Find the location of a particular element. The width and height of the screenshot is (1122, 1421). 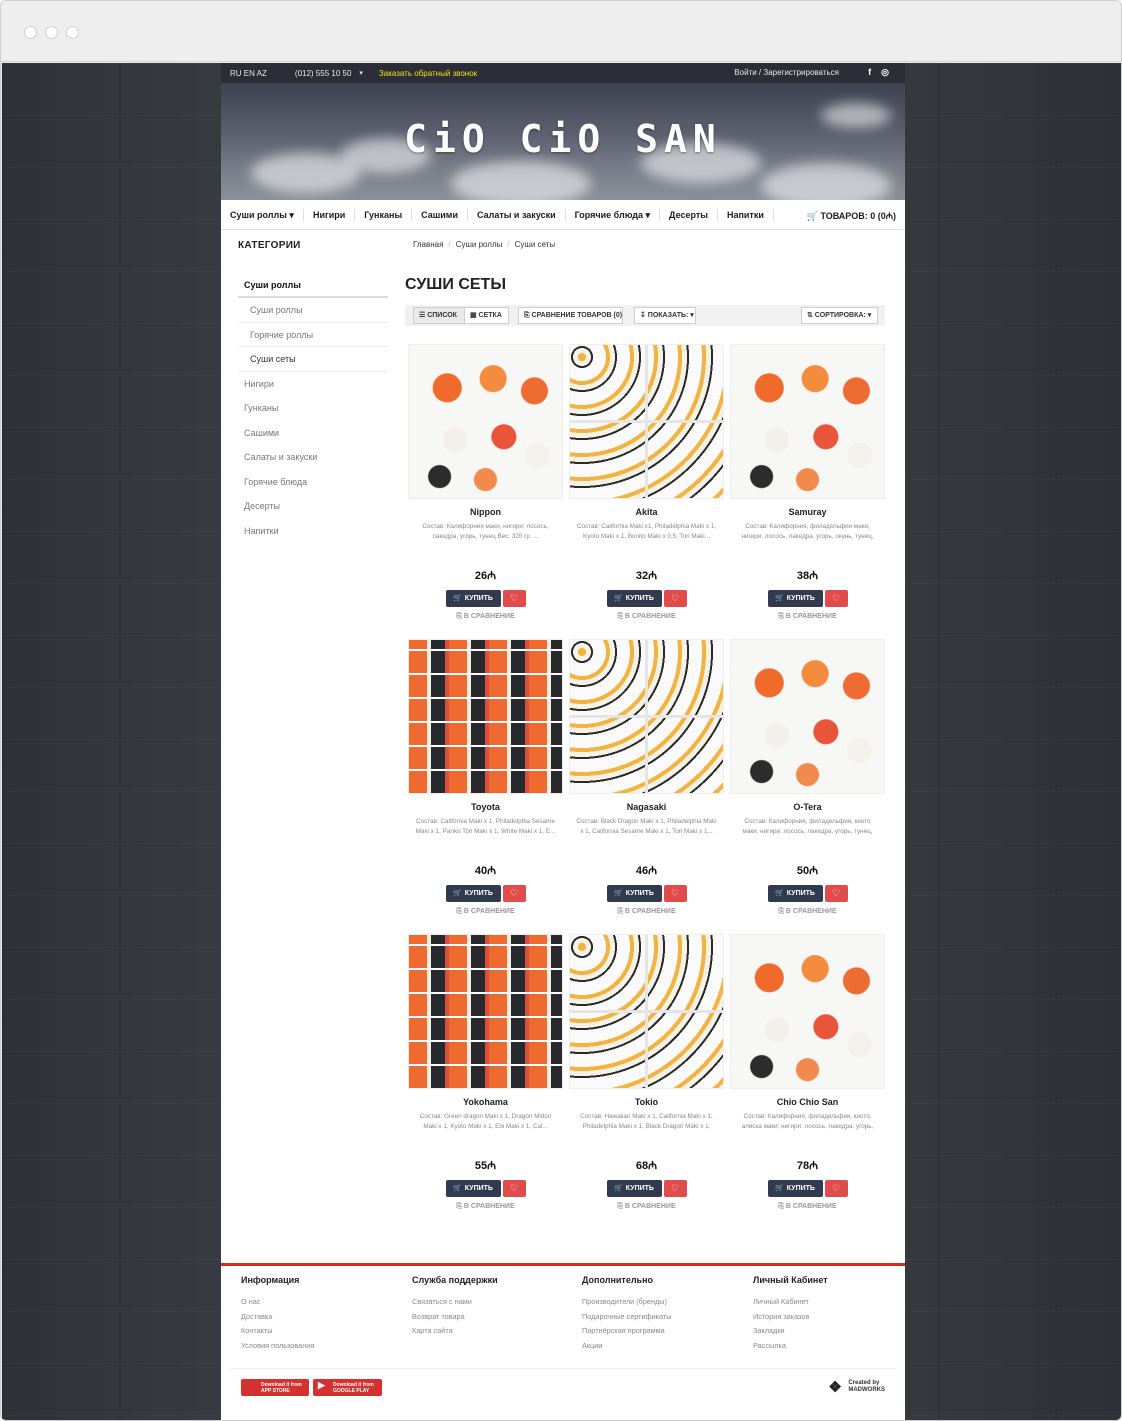

instagram-icon: ◎ is located at coordinates (885, 72).